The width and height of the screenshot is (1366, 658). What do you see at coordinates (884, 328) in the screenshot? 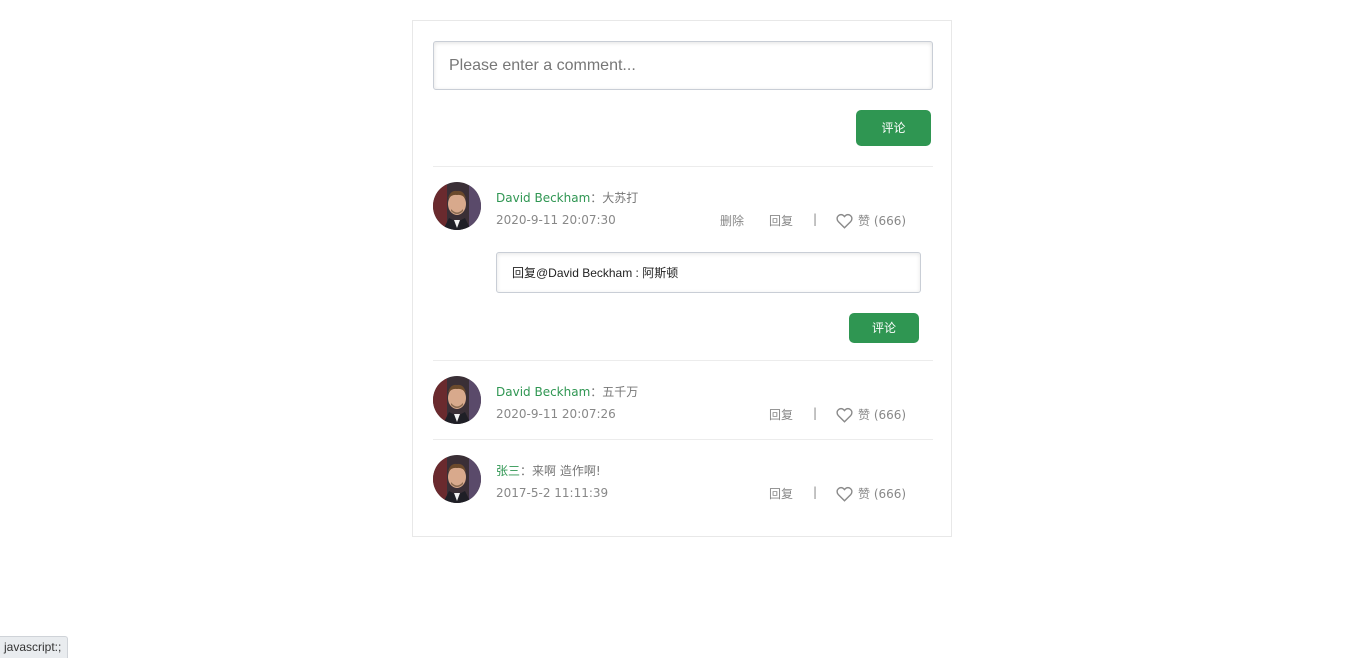
I see `submit-reply-button: 评论` at bounding box center [884, 328].